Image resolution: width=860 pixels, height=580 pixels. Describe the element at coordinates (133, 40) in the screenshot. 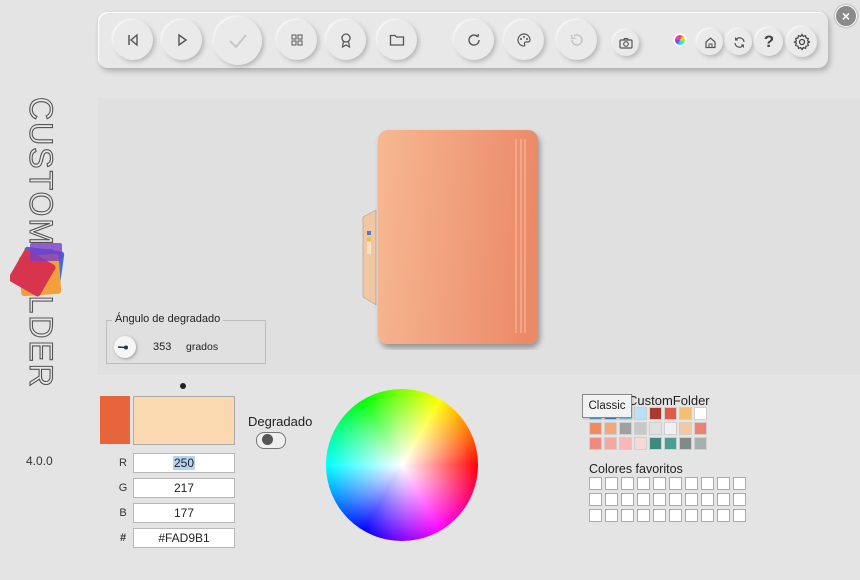

I see `previous-button` at that location.